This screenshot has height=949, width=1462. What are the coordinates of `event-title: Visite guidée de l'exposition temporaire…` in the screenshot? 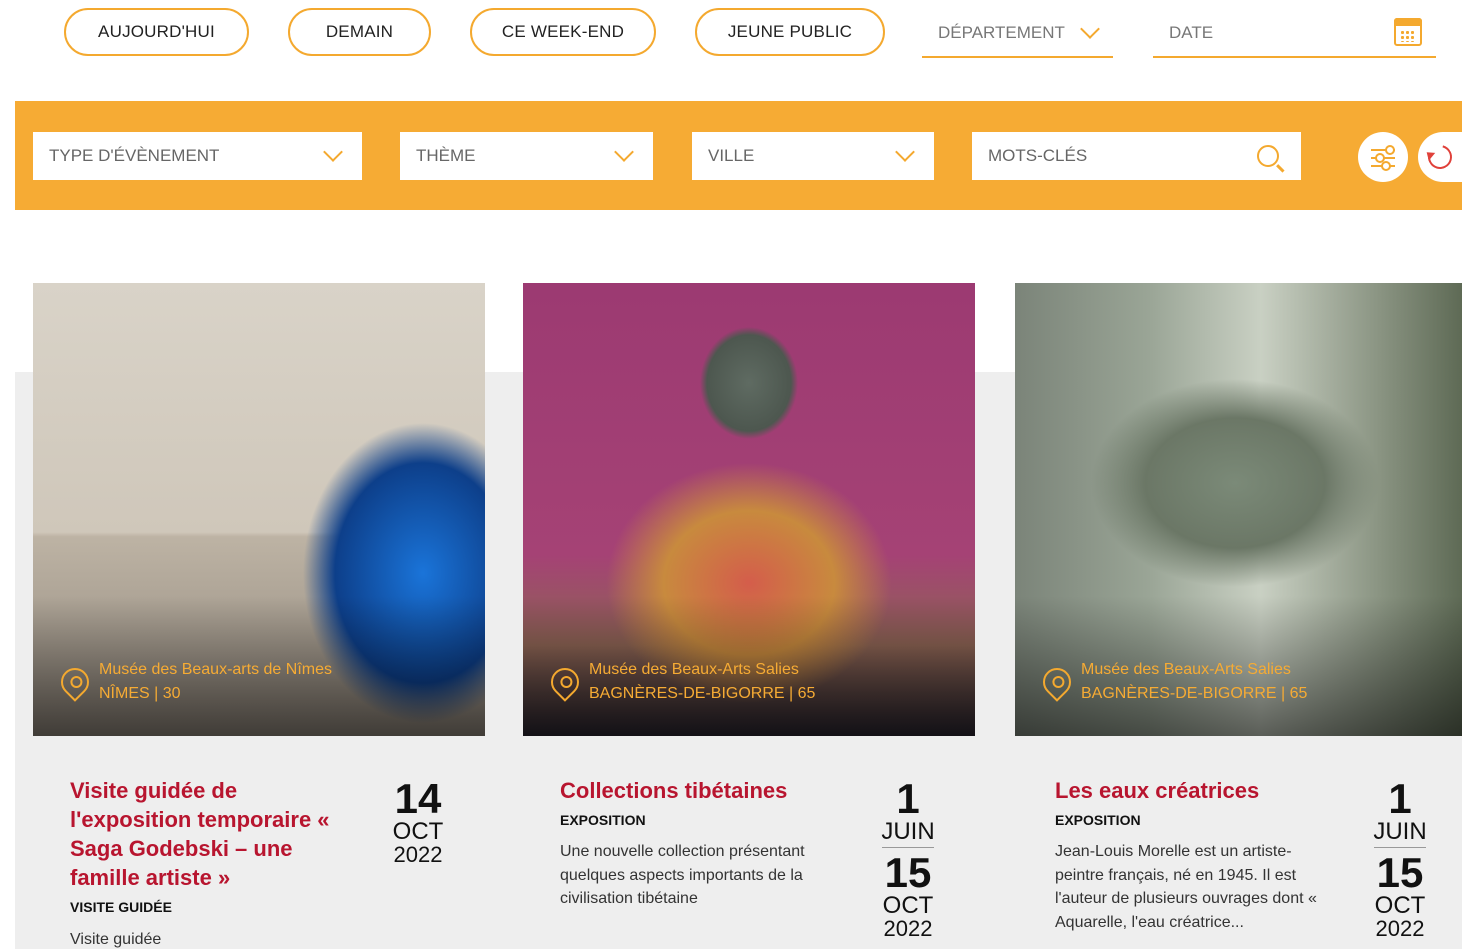 It's located at (215, 834).